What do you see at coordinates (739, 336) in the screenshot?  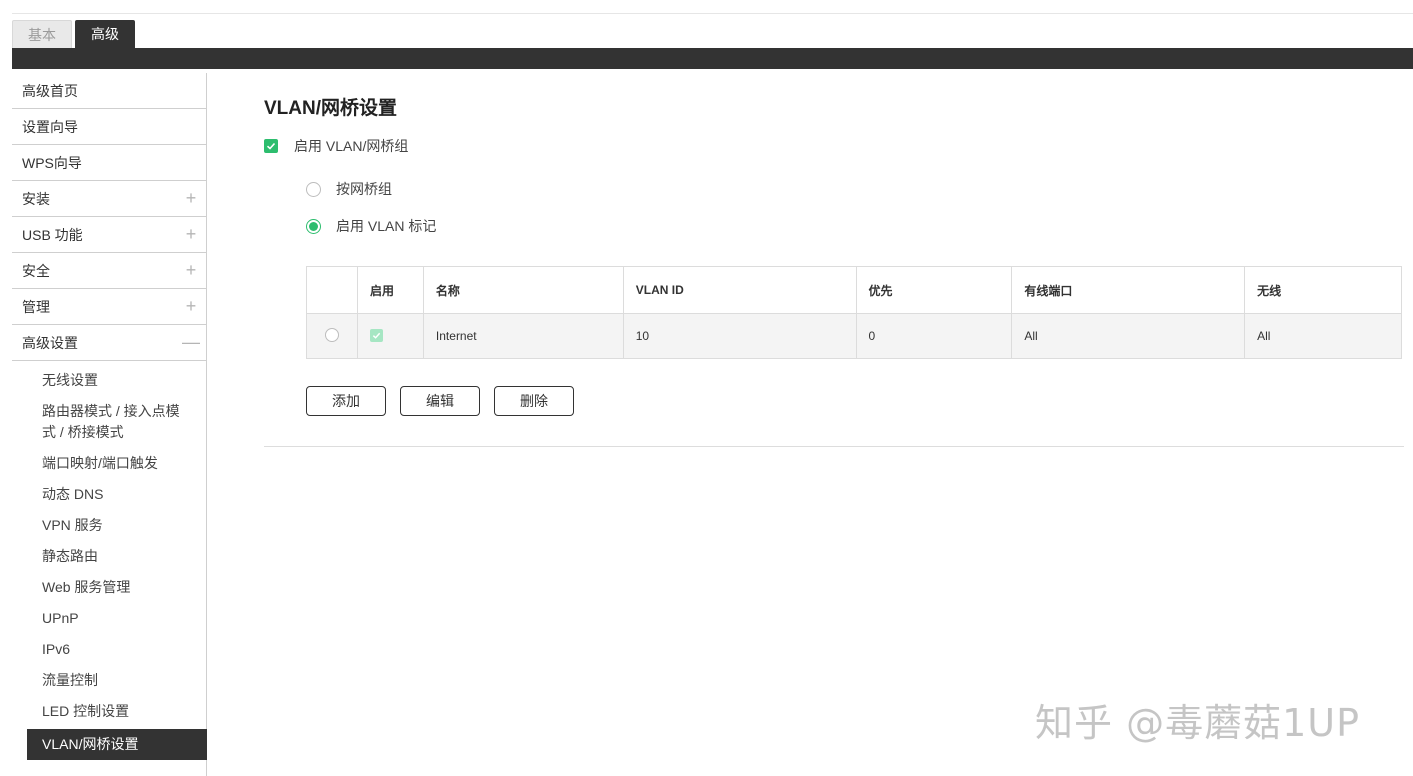 I see `row-vlan-id: 10` at bounding box center [739, 336].